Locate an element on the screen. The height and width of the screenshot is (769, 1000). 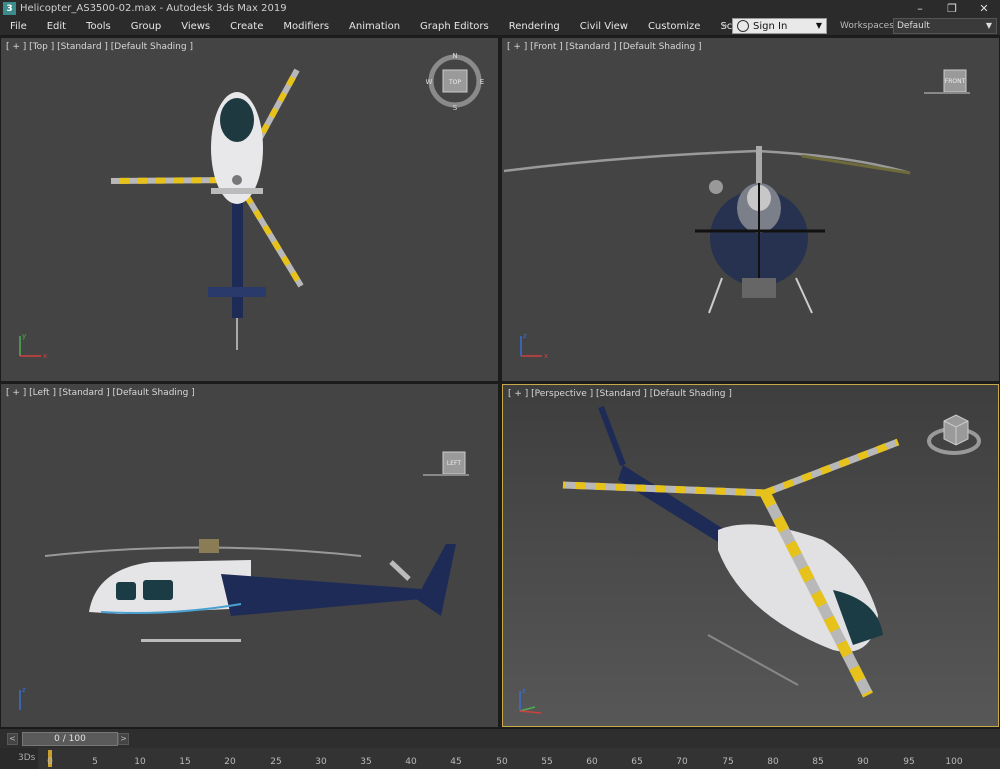
tick-label: 95 is located at coordinates (909, 762).